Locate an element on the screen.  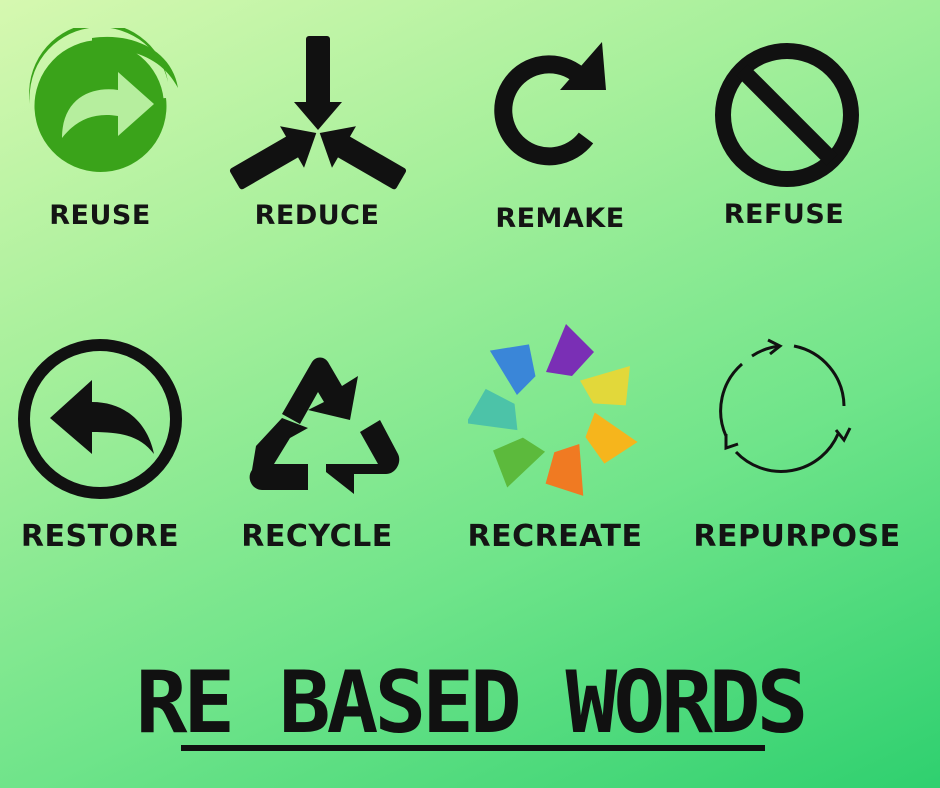
clockwise-arrow-icon is located at coordinates (550, 104).